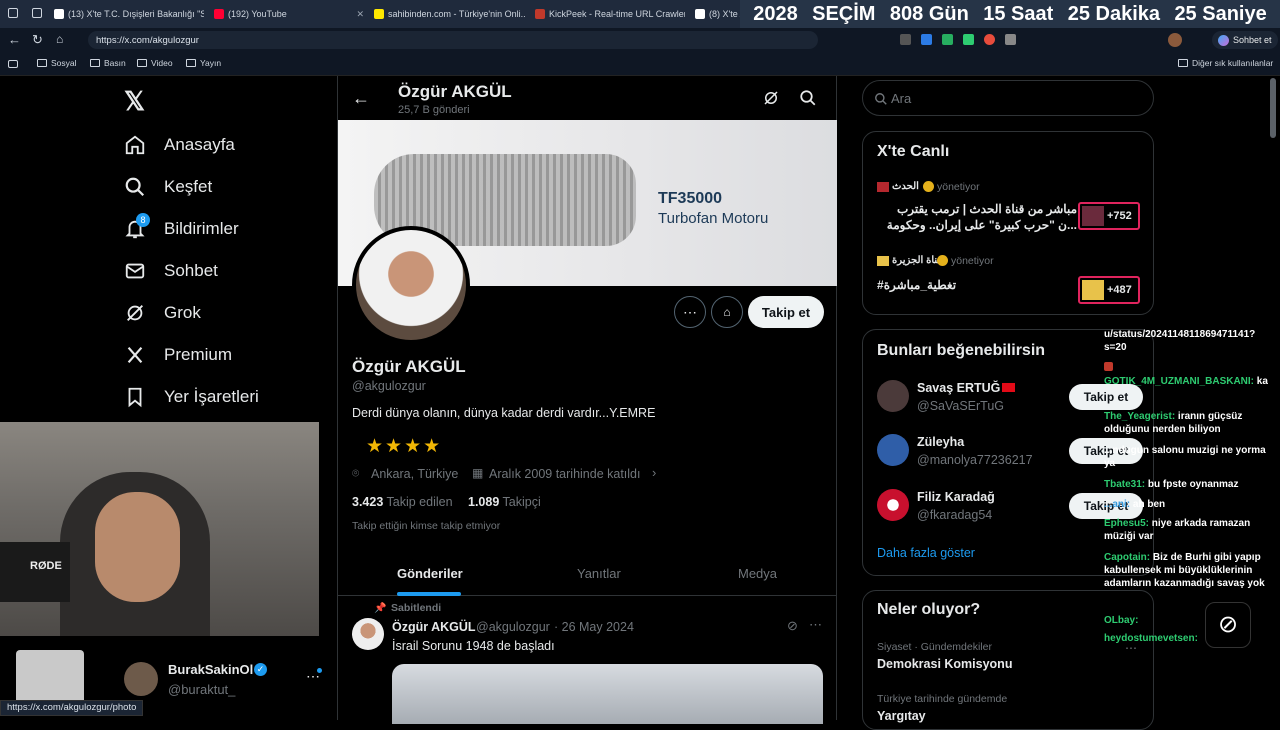 This screenshot has height=730, width=1280. Describe the element at coordinates (1093, 290) in the screenshot. I see `host-avatar` at that location.